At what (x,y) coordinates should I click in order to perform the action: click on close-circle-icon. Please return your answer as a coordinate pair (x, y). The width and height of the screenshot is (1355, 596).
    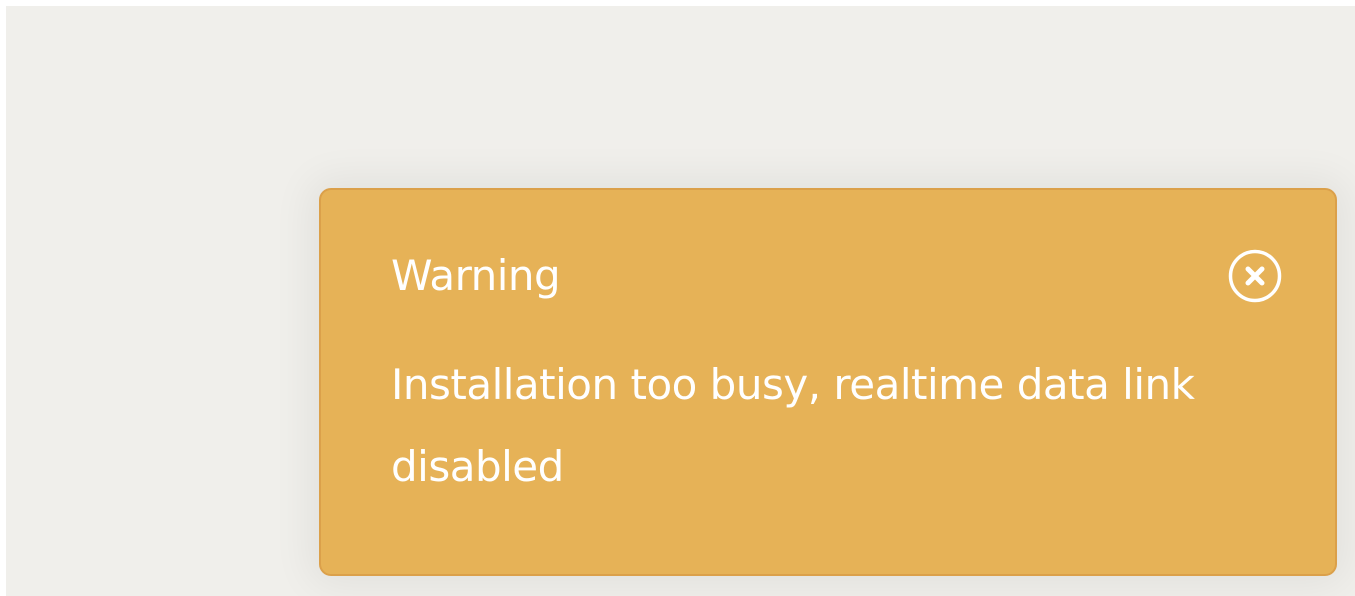
    Looking at the image, I should click on (1255, 276).